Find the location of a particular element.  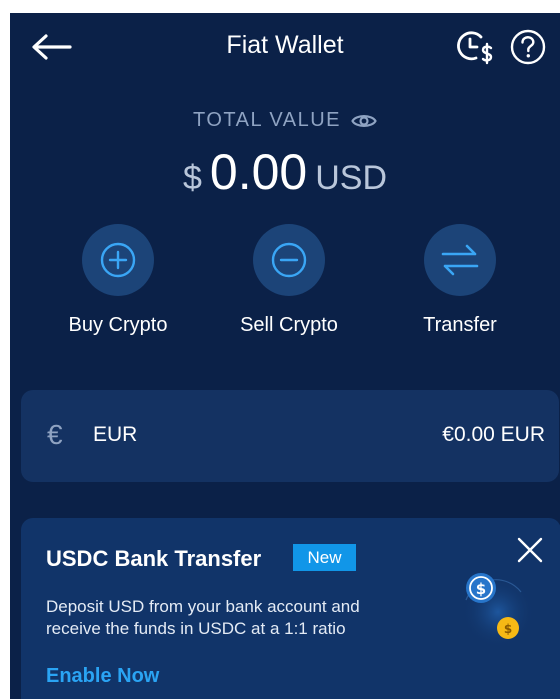

plus-circle-icon is located at coordinates (118, 260).